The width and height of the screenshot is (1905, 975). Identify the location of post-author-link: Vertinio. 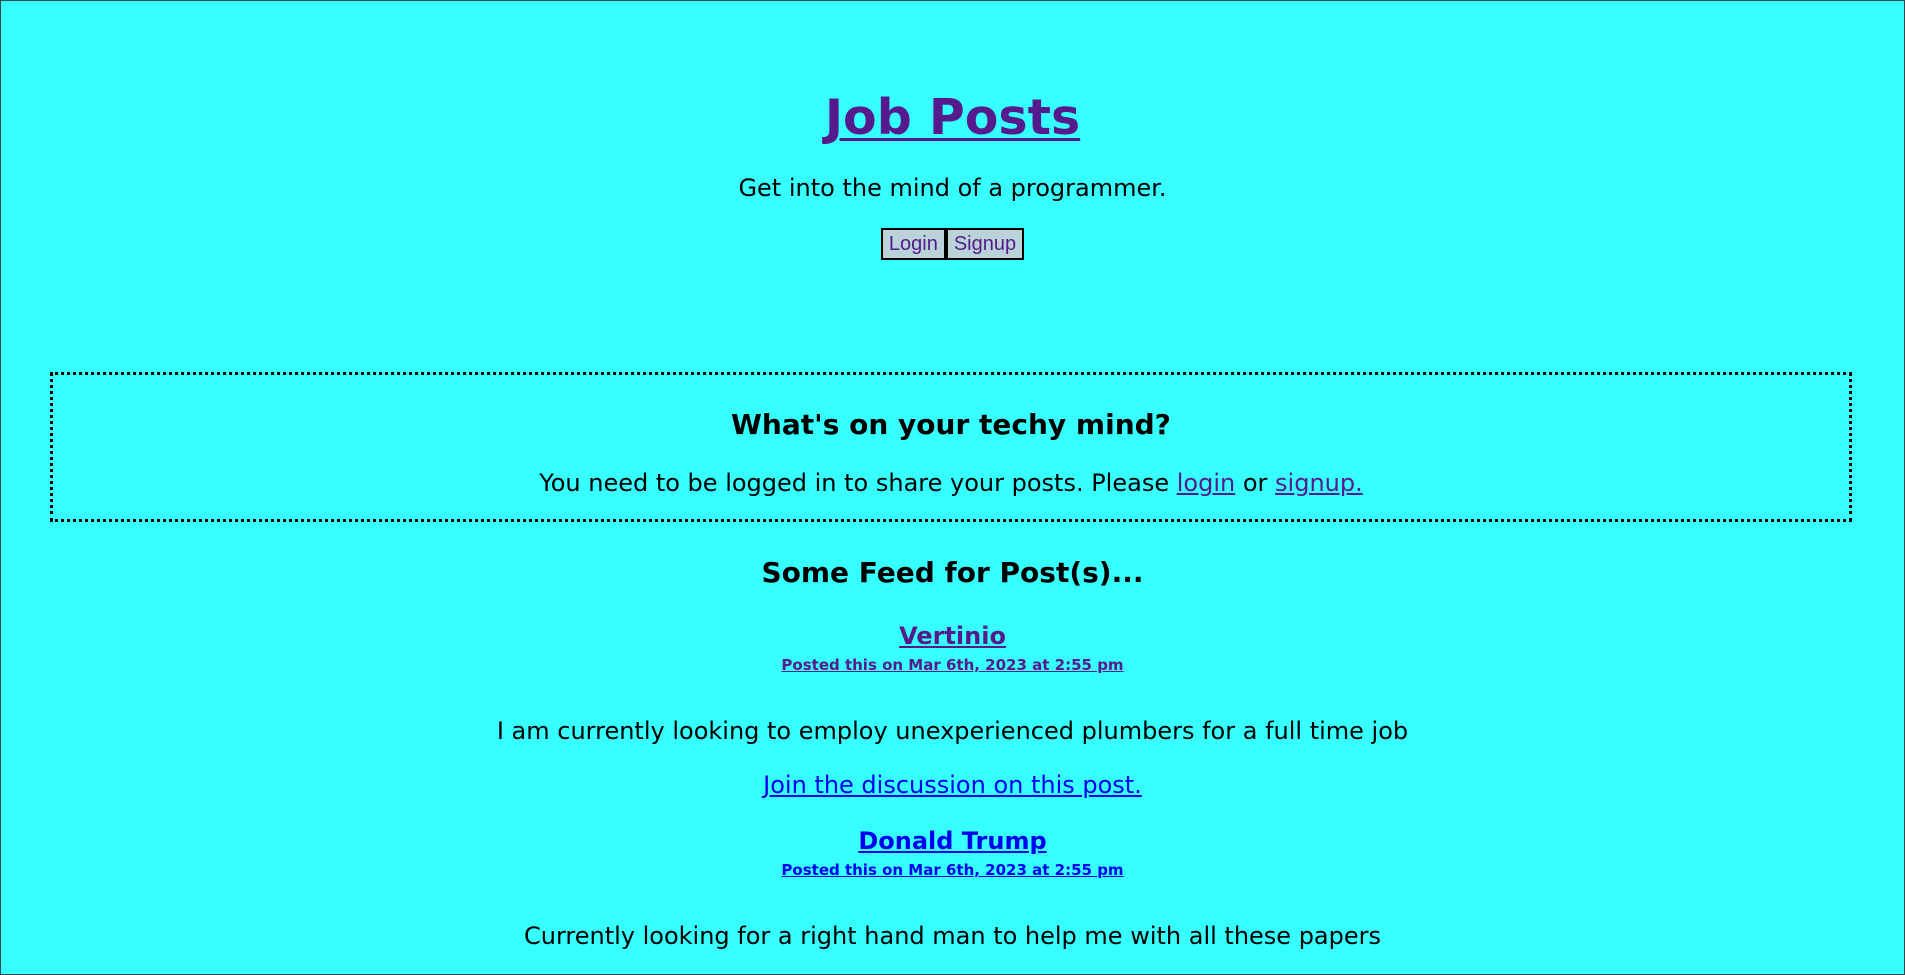
(952, 636).